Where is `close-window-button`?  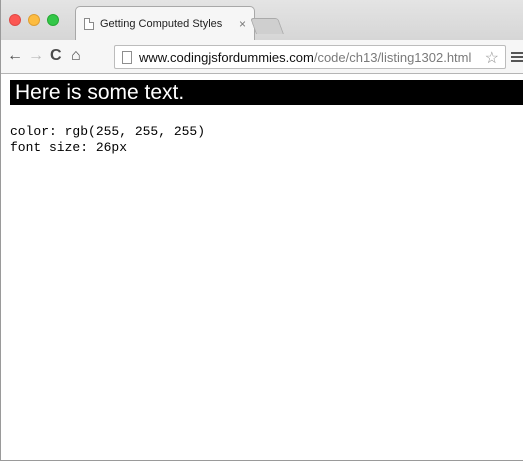 close-window-button is located at coordinates (15, 20).